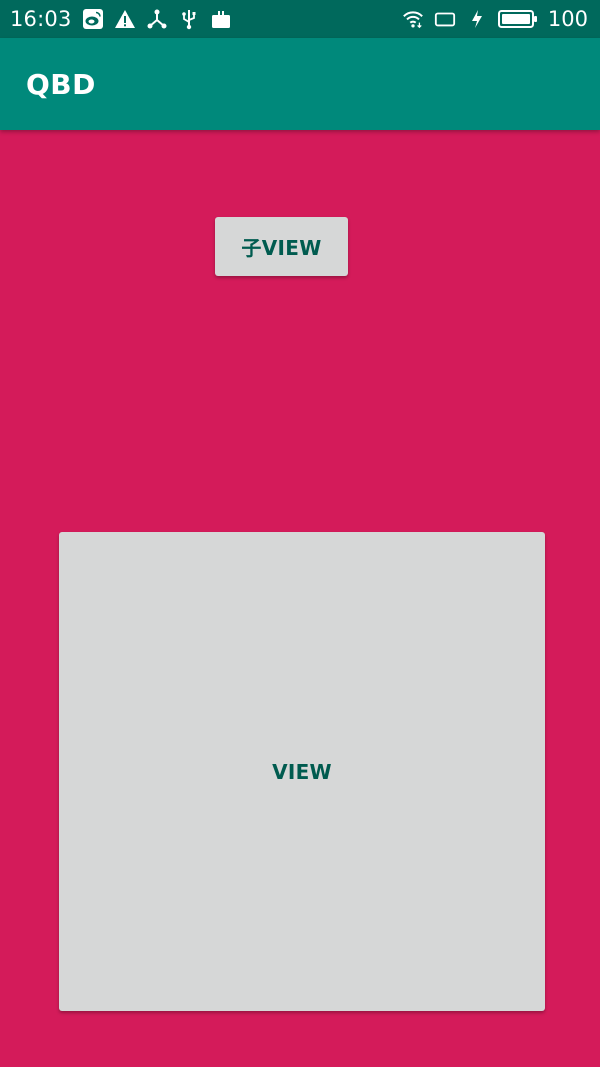  Describe the element at coordinates (567, 19) in the screenshot. I see `battery-level: 100` at that location.